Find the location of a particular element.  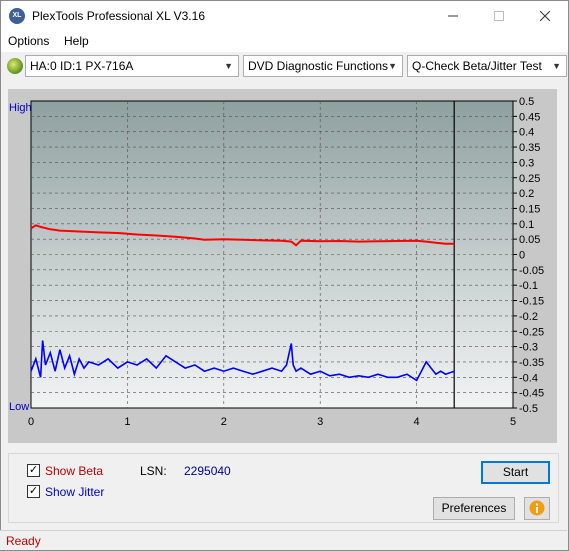

x-tick-label: 0 is located at coordinates (31, 422).